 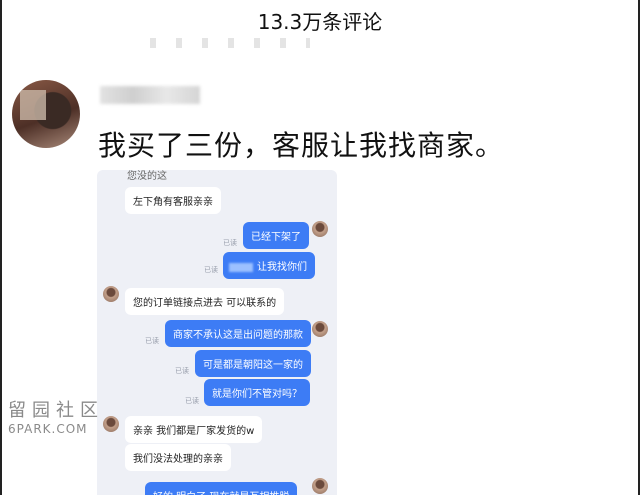 I want to click on chat-bubble-text: 让我找你们, so click(x=282, y=267).